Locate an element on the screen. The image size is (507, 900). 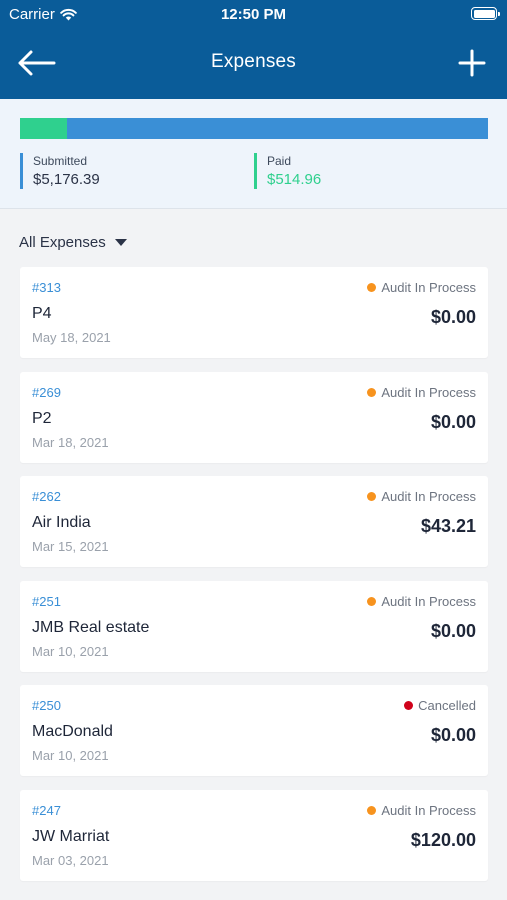
battery-icon is located at coordinates (485, 13).